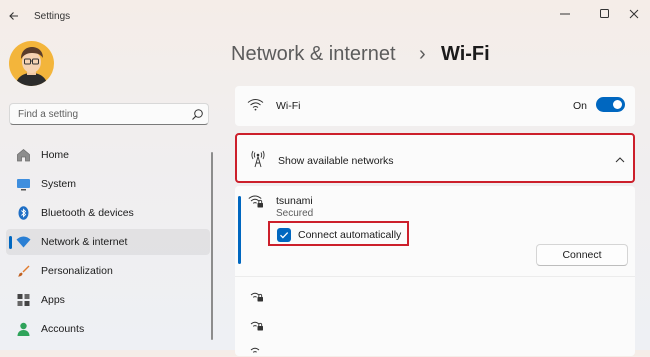  What do you see at coordinates (84, 242) in the screenshot?
I see `sidebar-item-label: Network & internet` at bounding box center [84, 242].